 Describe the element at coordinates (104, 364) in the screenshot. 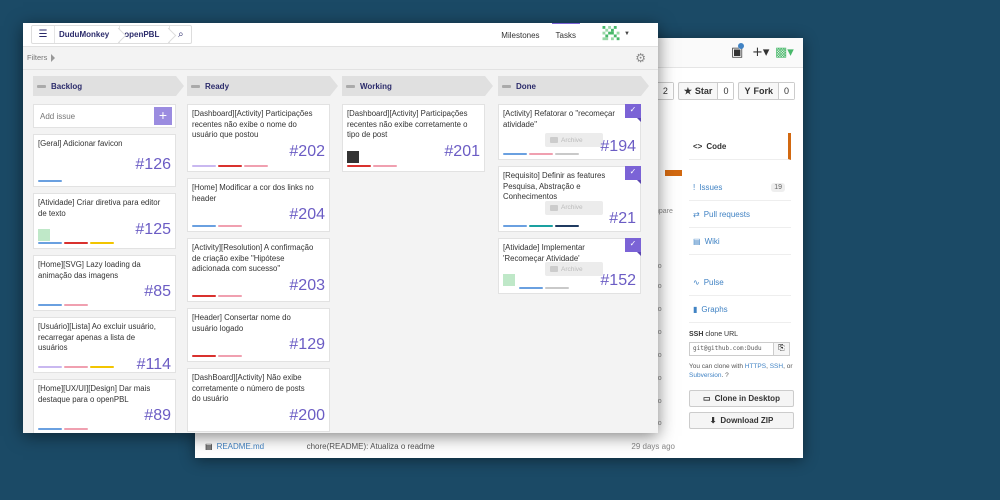

I see `issue-number: #114` at that location.